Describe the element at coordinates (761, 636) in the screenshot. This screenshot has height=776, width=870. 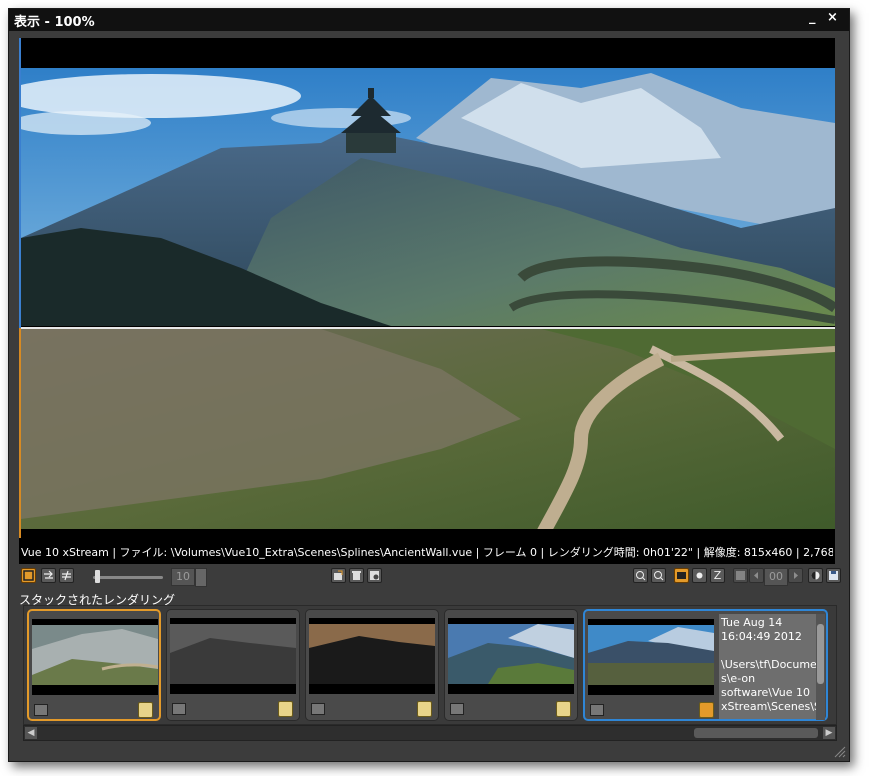
I see `info-line: 16:04:49 2012` at that location.